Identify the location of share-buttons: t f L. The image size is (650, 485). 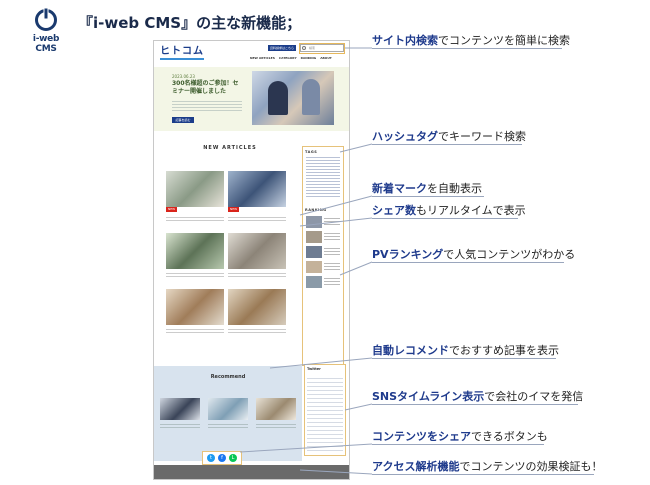
(222, 458).